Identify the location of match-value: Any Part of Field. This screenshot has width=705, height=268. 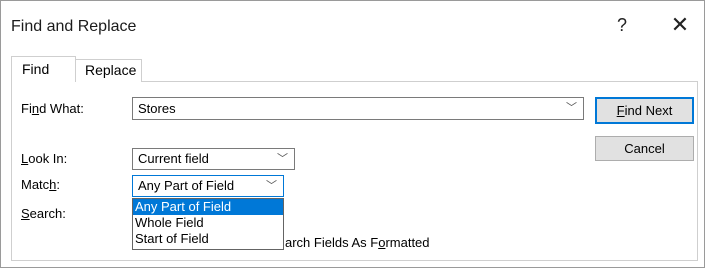
(186, 185).